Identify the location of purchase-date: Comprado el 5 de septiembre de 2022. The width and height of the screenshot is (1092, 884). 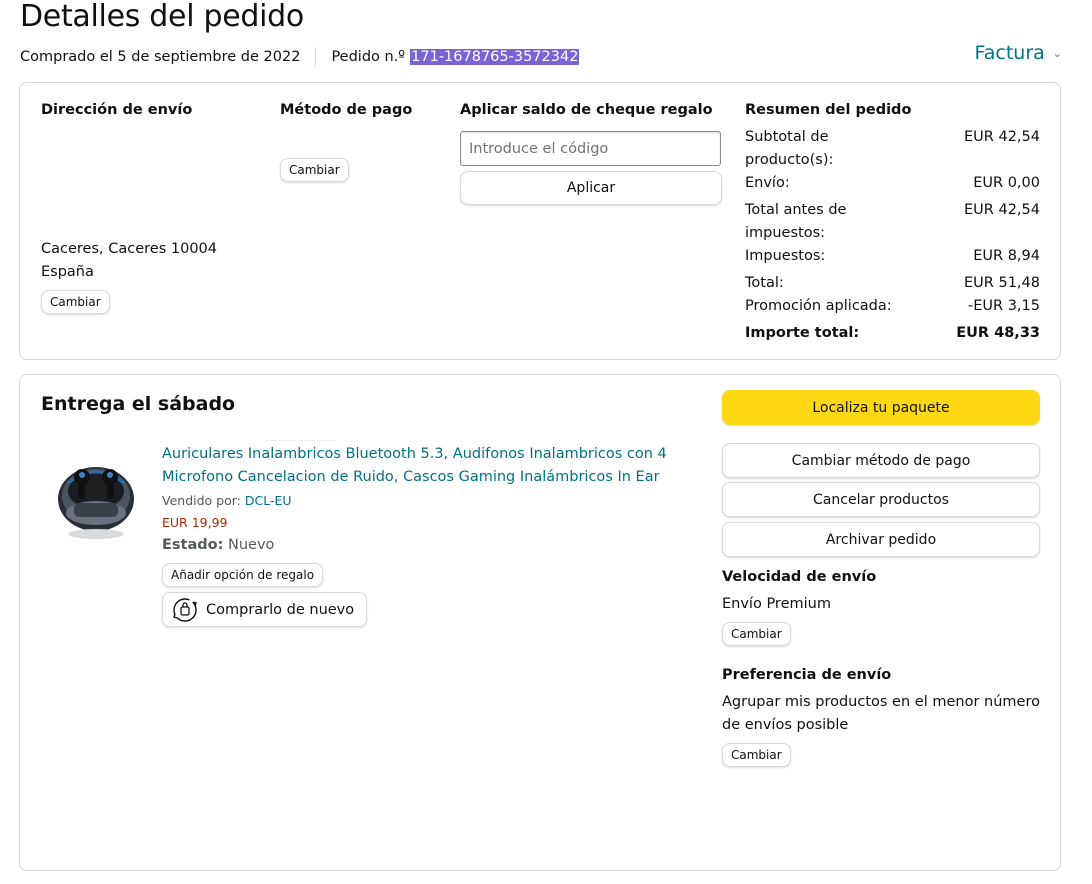
(160, 57).